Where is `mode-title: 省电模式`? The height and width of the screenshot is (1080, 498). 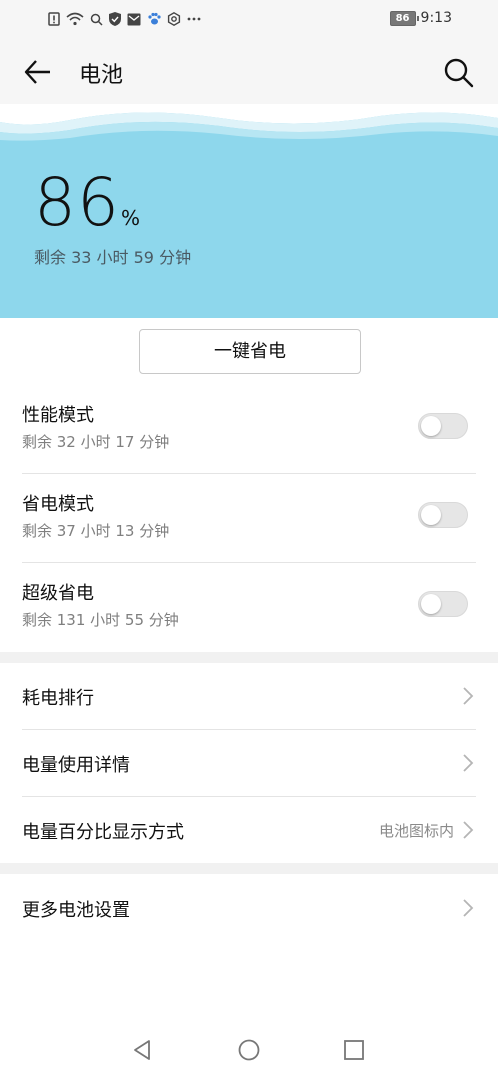
mode-title: 省电模式 is located at coordinates (58, 504).